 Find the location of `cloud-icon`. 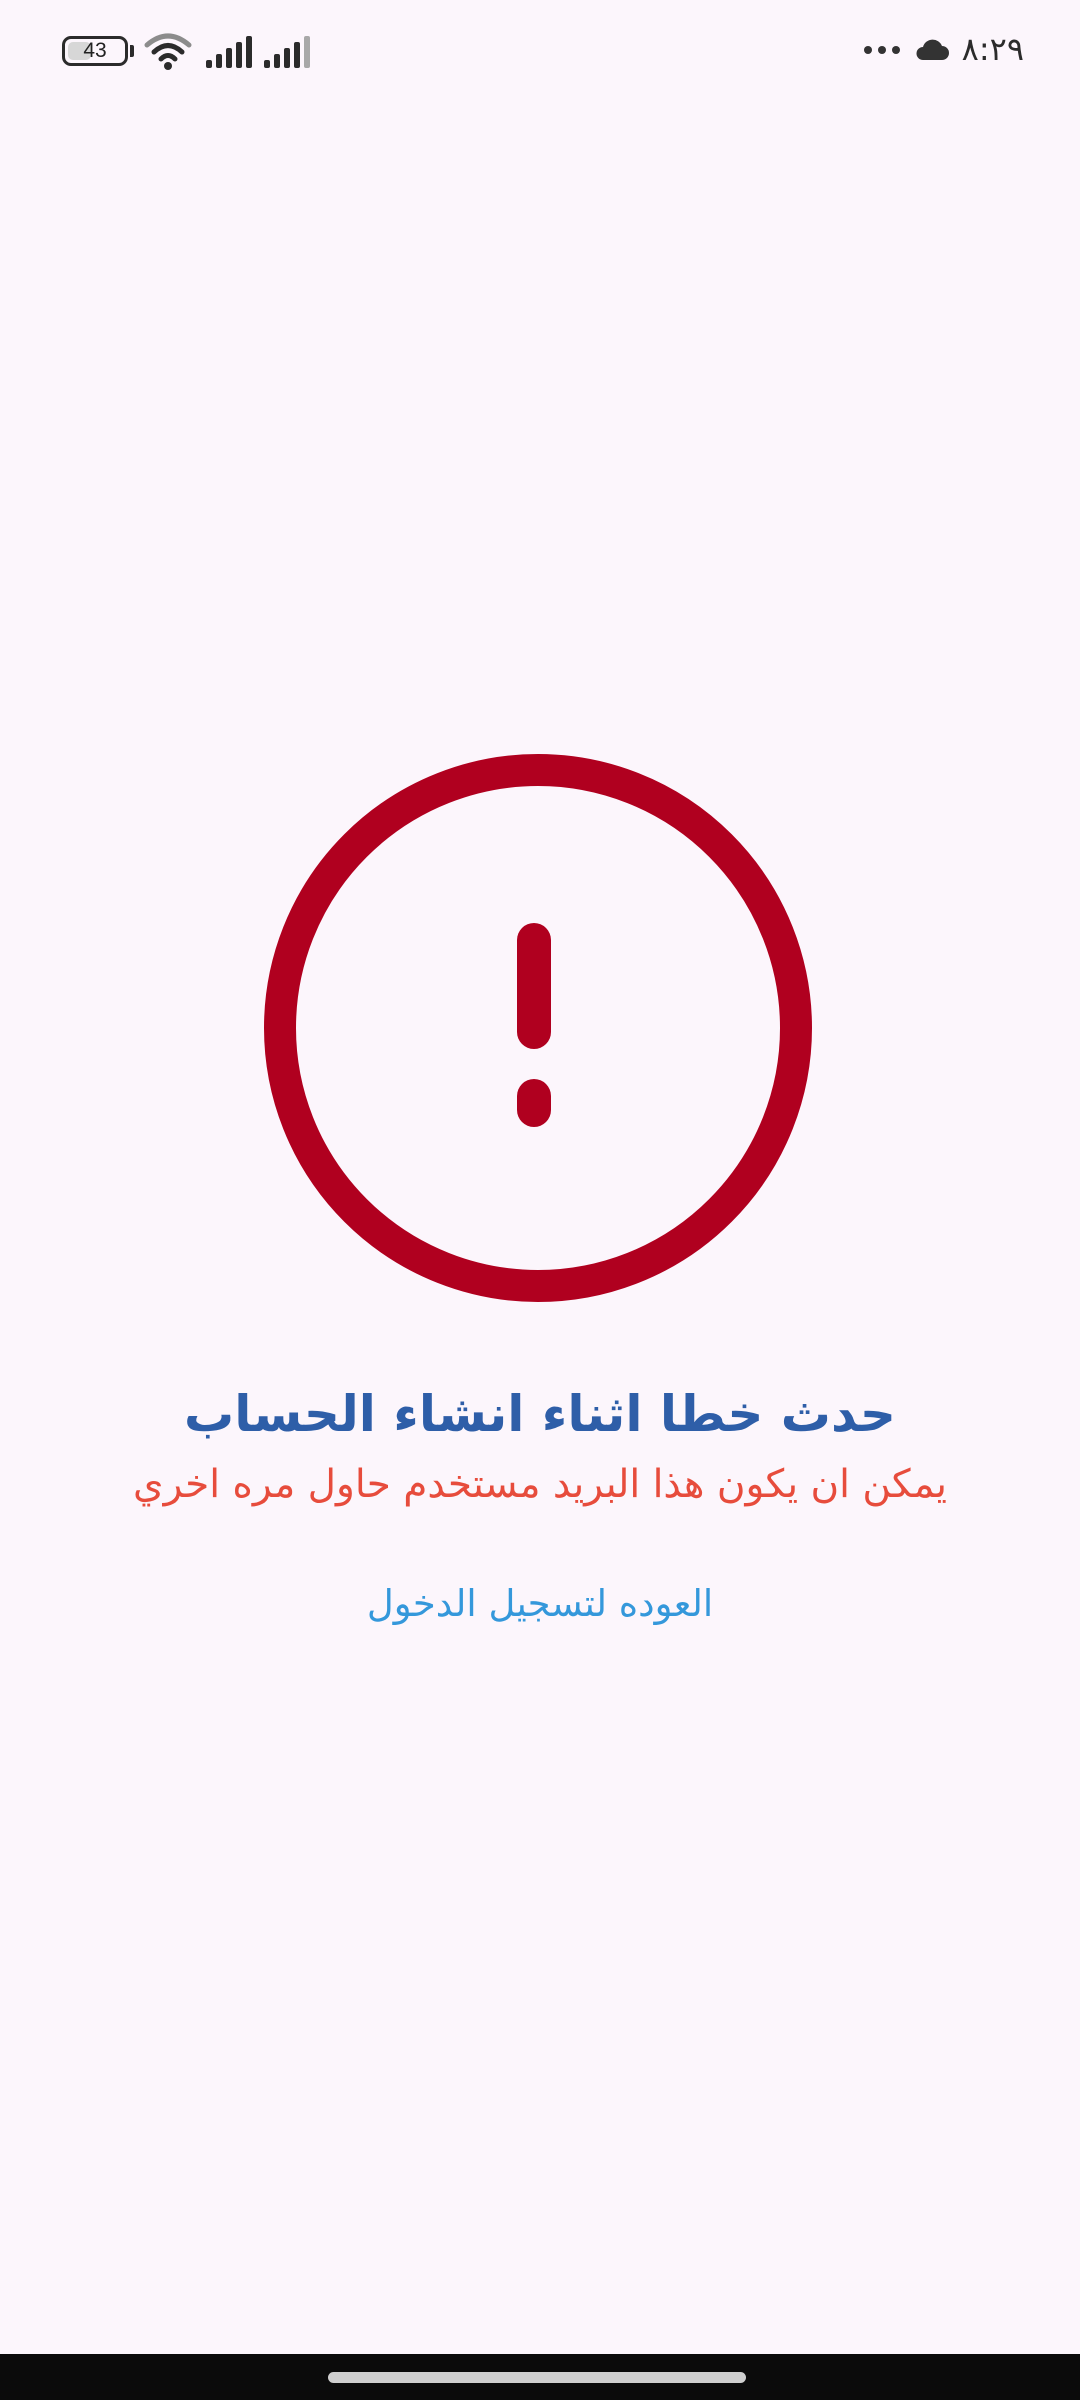

cloud-icon is located at coordinates (932, 49).